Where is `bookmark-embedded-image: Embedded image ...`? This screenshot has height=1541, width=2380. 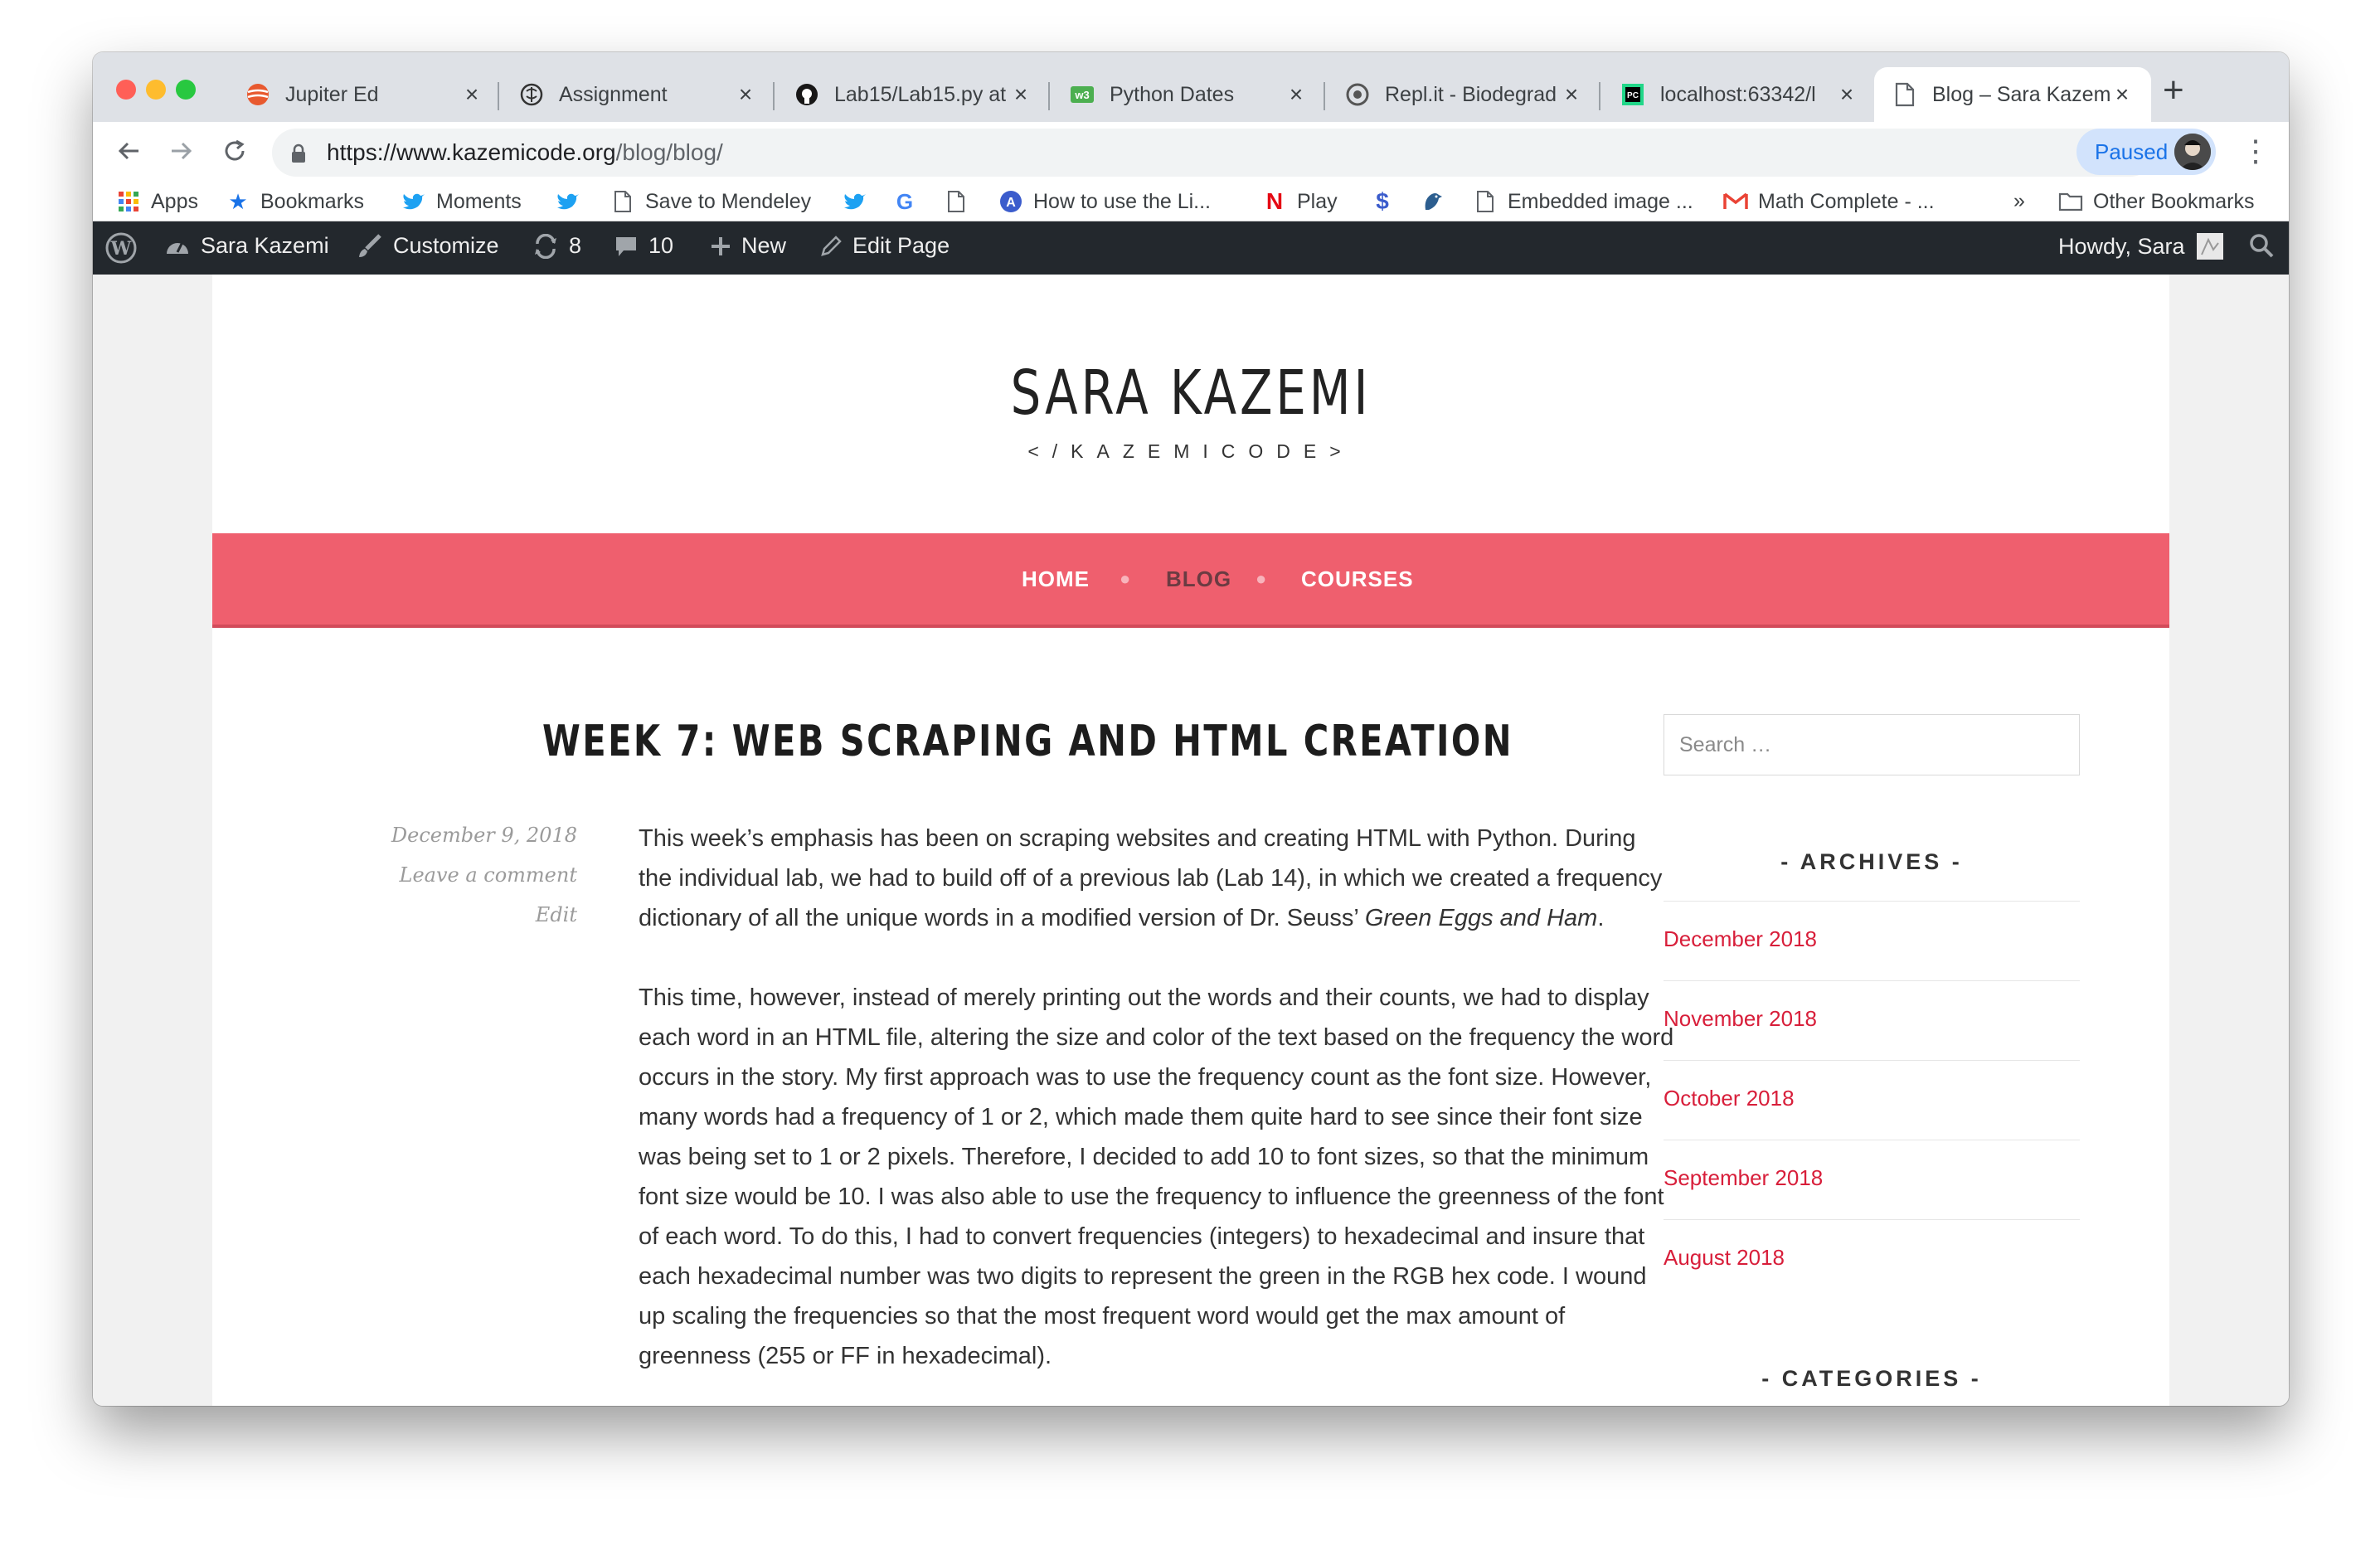
bookmark-embedded-image: Embedded image ... is located at coordinates (1583, 202).